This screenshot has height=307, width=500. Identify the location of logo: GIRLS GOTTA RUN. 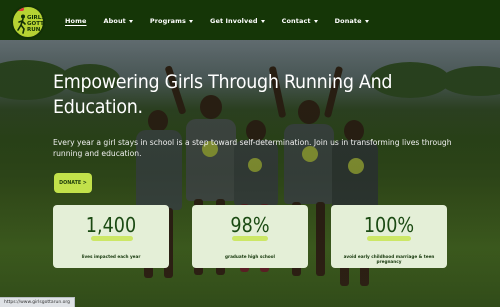
(28, 22).